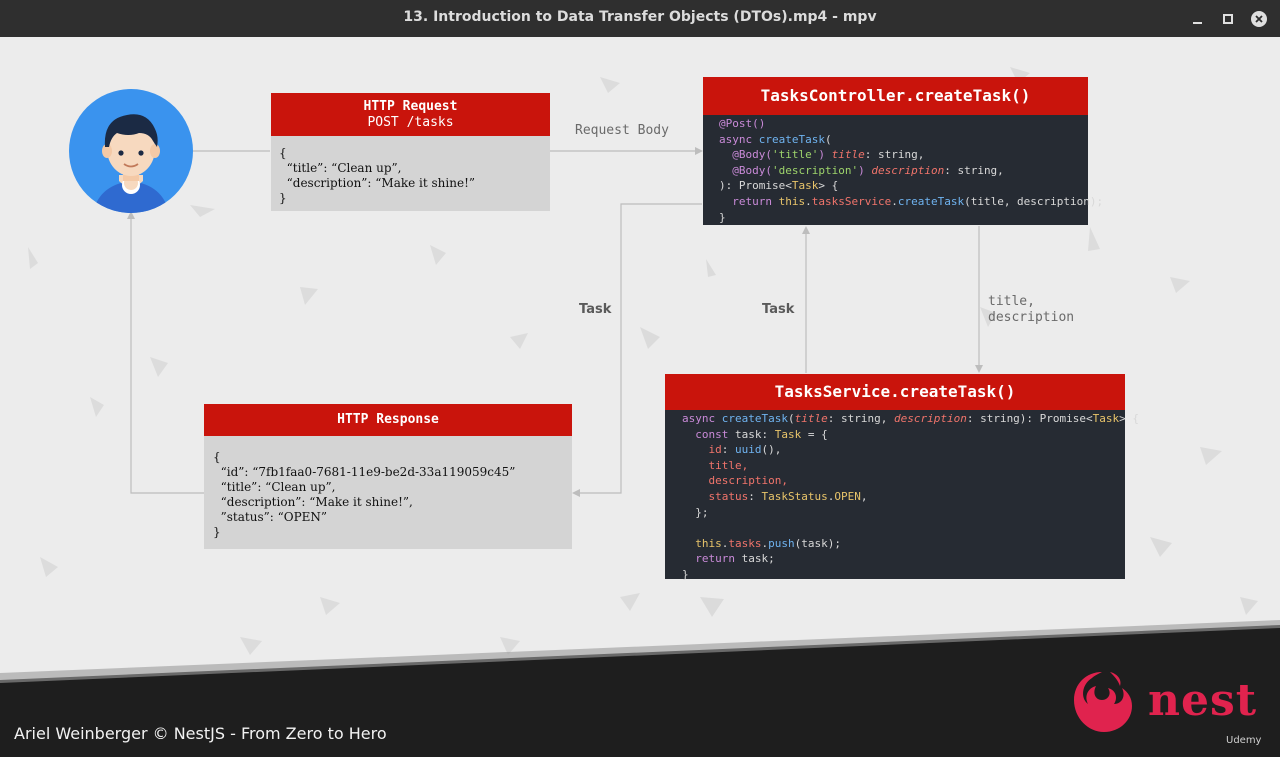 This screenshot has width=1280, height=757. What do you see at coordinates (702, 512) in the screenshot?
I see `code-token: };` at bounding box center [702, 512].